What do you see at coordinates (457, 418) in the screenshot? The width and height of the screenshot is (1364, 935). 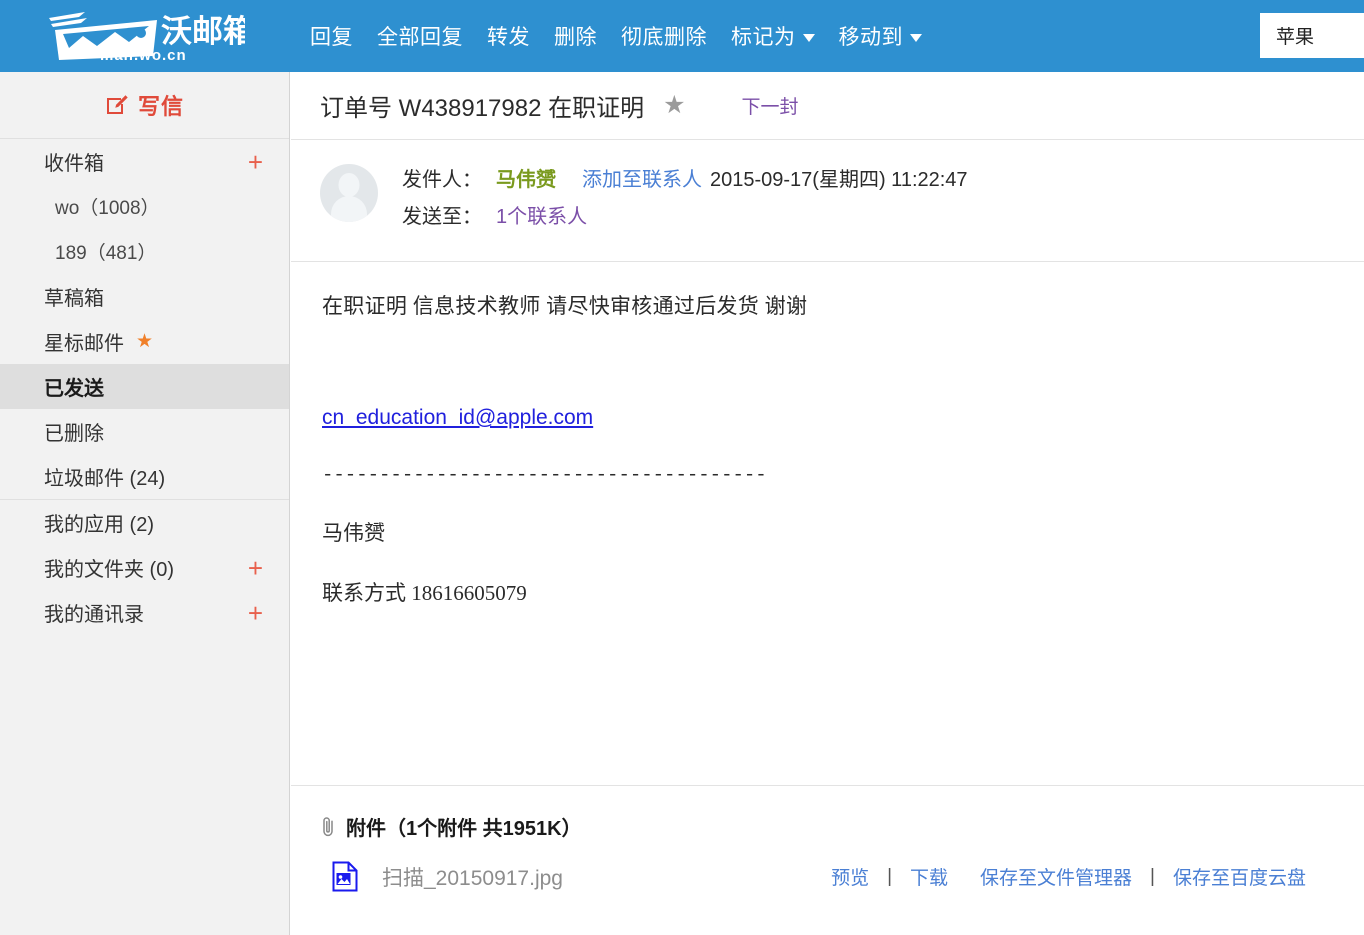 I see `body-email-link: cn_education_id@apple.com` at bounding box center [457, 418].